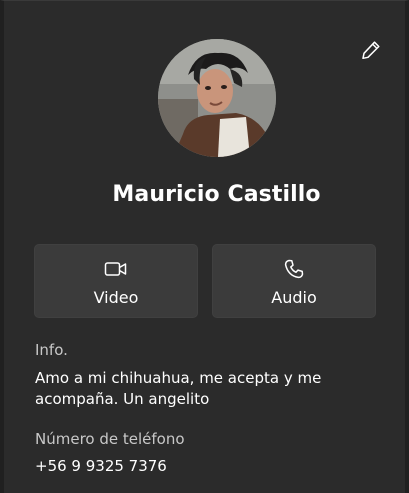 Image resolution: width=409 pixels, height=493 pixels. What do you see at coordinates (294, 269) in the screenshot?
I see `phone-icon` at bounding box center [294, 269].